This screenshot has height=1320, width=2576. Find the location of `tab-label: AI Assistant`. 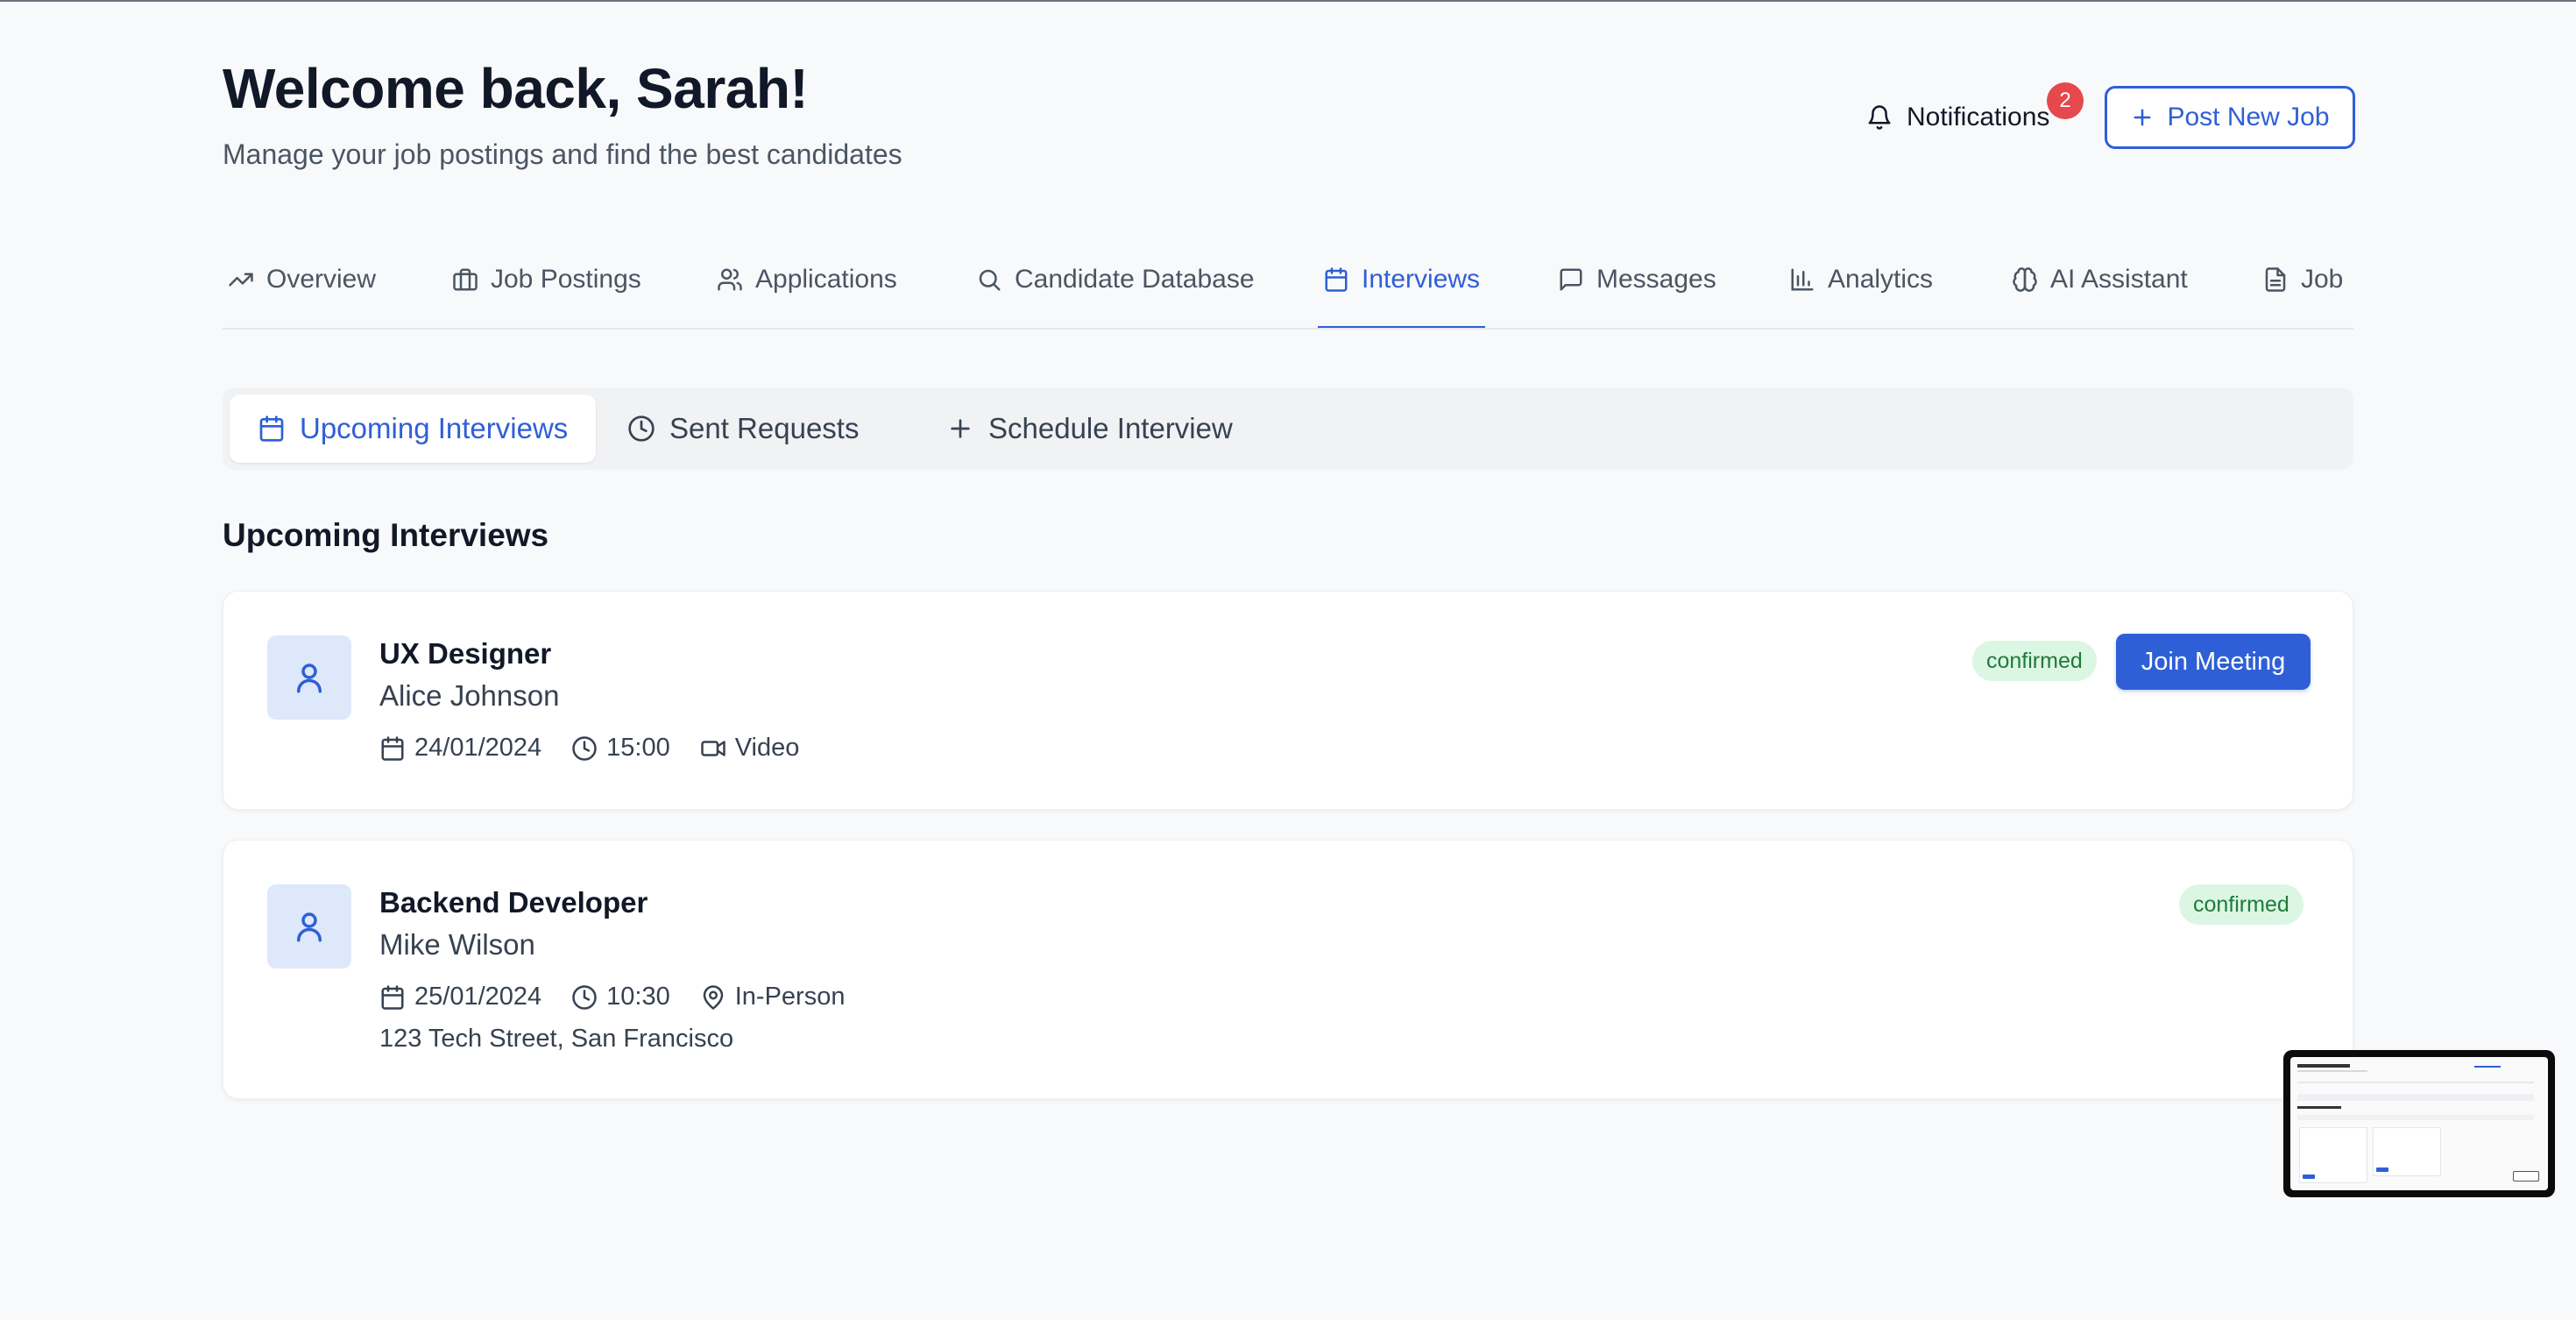

tab-label: AI Assistant is located at coordinates (2119, 279).